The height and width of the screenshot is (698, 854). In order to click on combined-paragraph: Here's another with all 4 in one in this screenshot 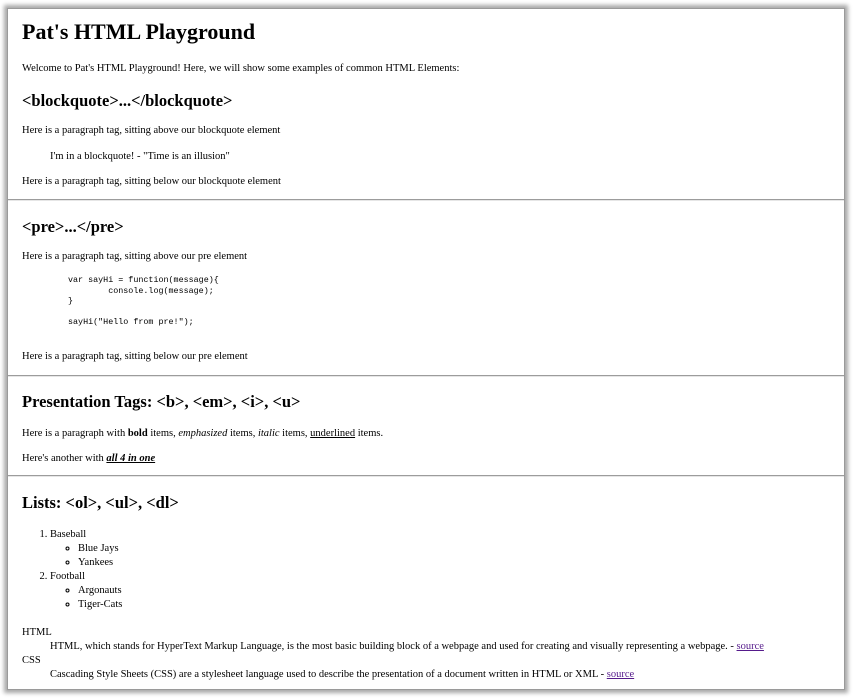, I will do `click(88, 458)`.